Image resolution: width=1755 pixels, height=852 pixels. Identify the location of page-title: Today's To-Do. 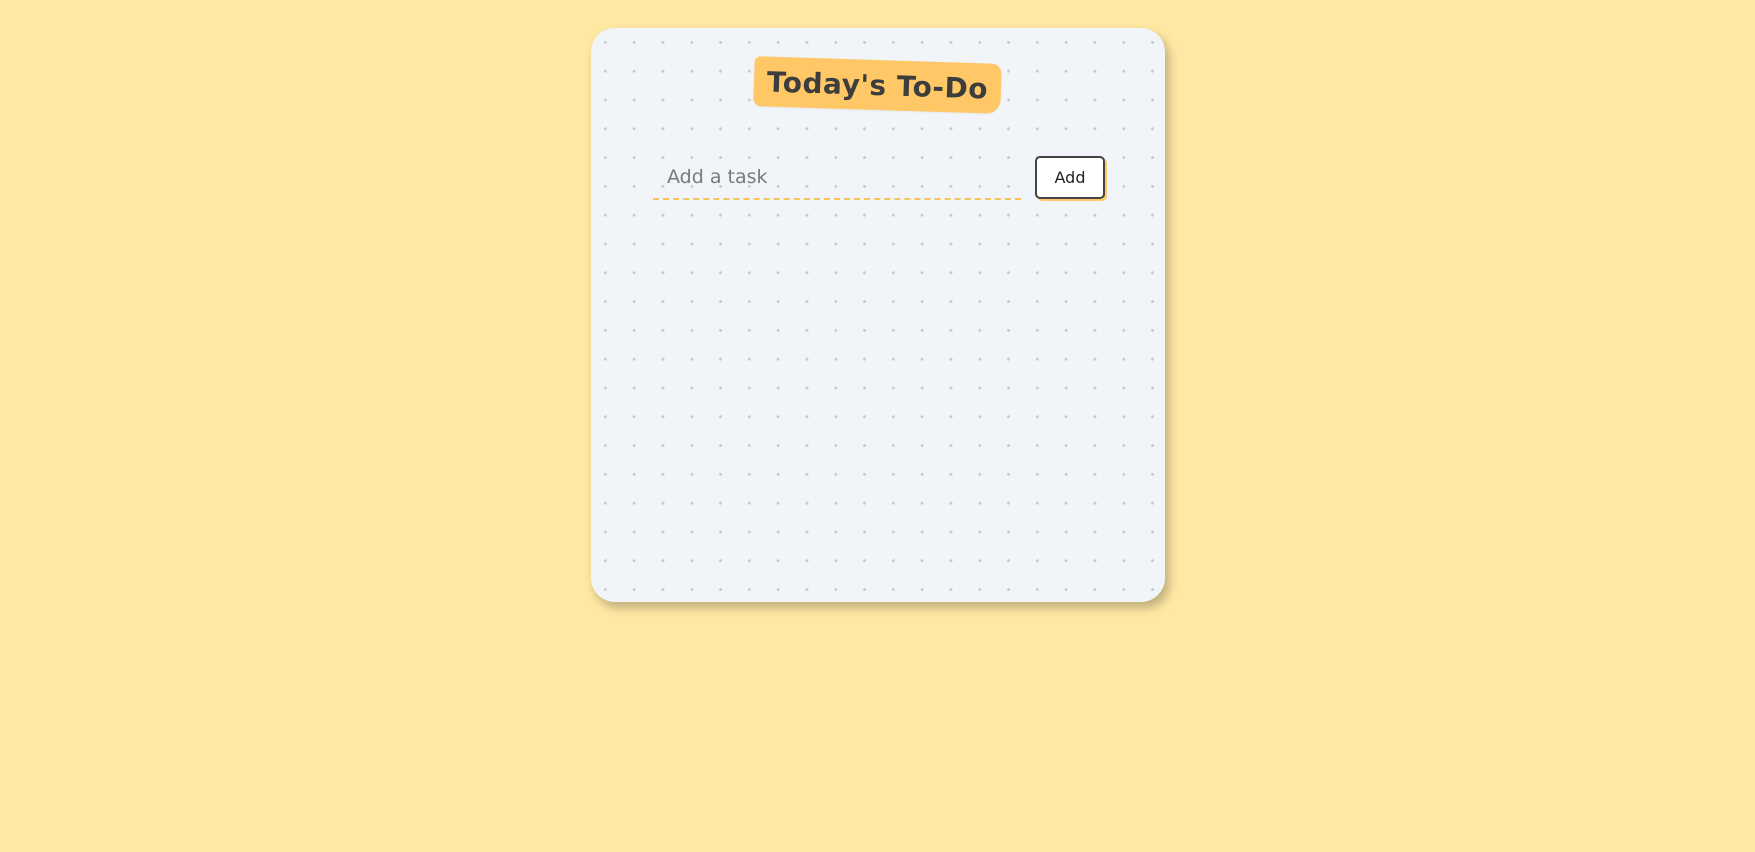
(877, 85).